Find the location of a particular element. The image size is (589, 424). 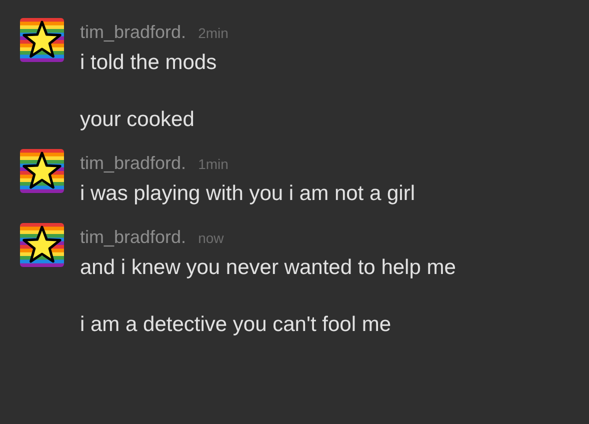

message-text: and i knew you never wanted to help me is located at coordinates (268, 268).